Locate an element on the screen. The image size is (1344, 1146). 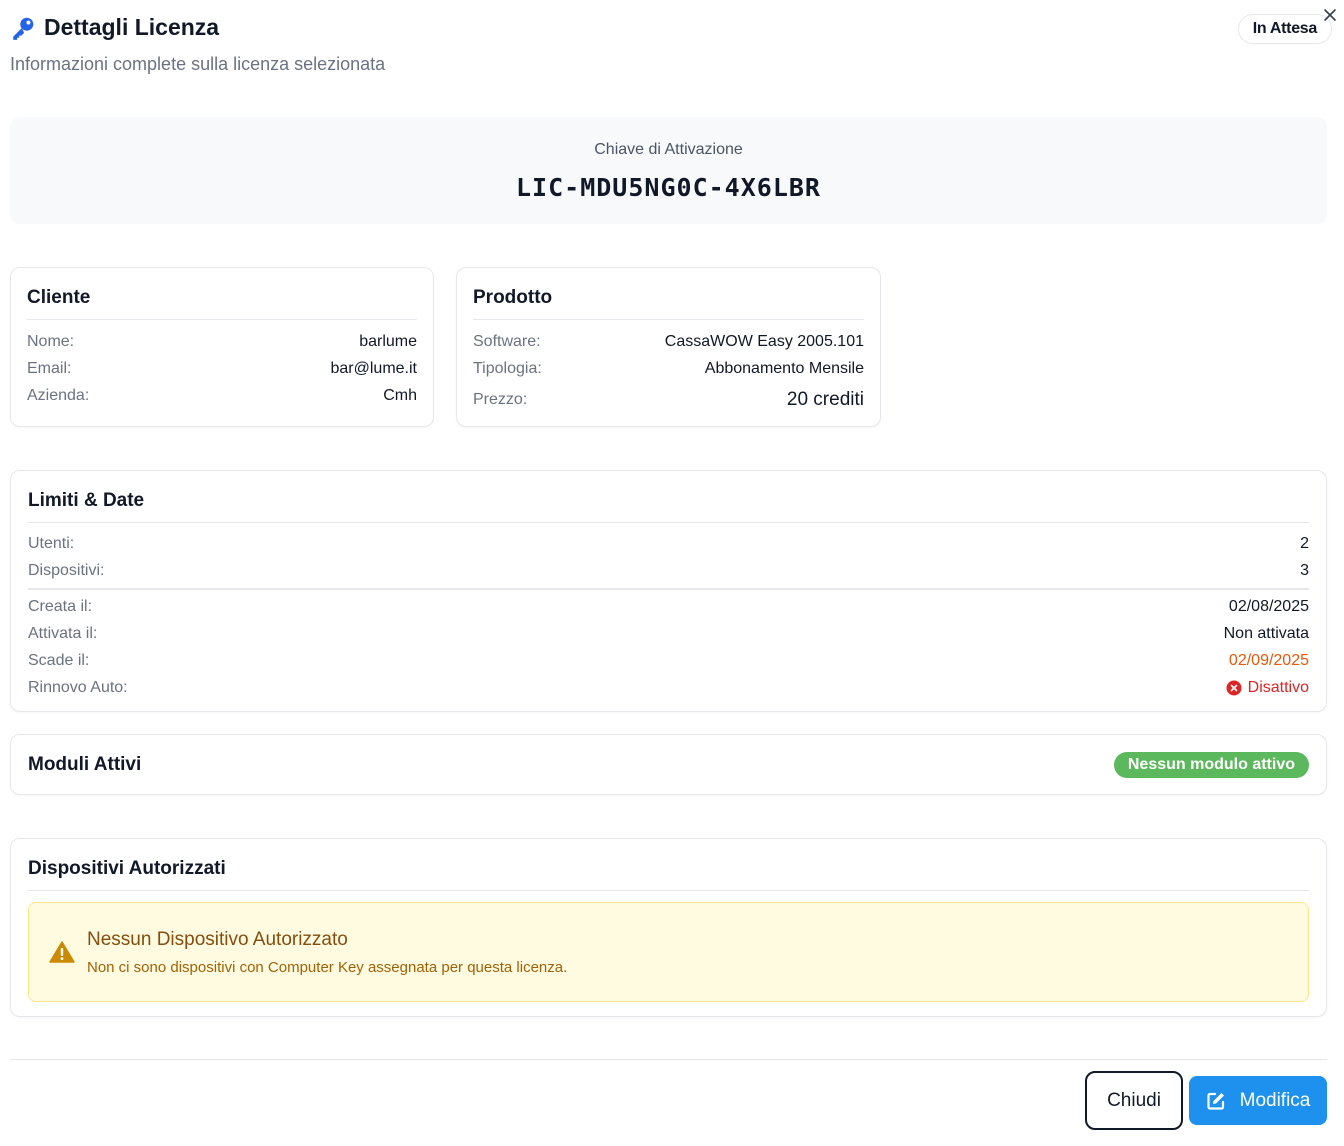
page-title: Dettagli Licenza is located at coordinates (132, 27).